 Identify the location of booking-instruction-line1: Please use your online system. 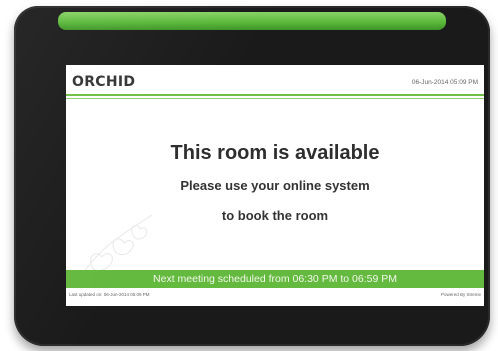
(275, 185).